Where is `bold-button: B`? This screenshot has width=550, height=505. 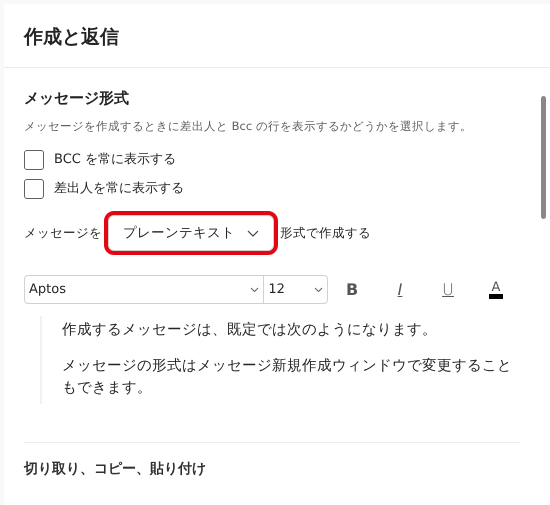 bold-button: B is located at coordinates (352, 289).